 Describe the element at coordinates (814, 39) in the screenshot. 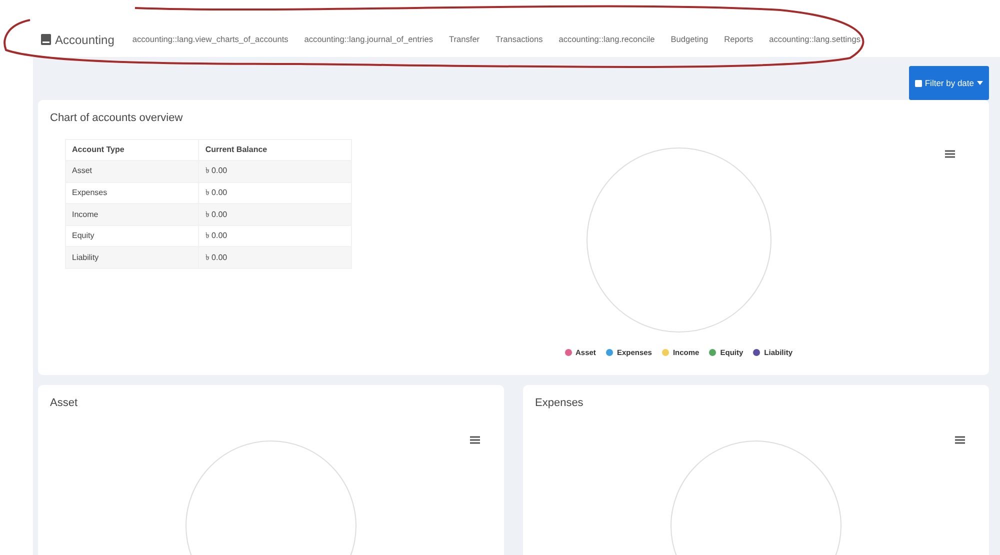

I see `nav-link: accounting::lang.settings` at that location.